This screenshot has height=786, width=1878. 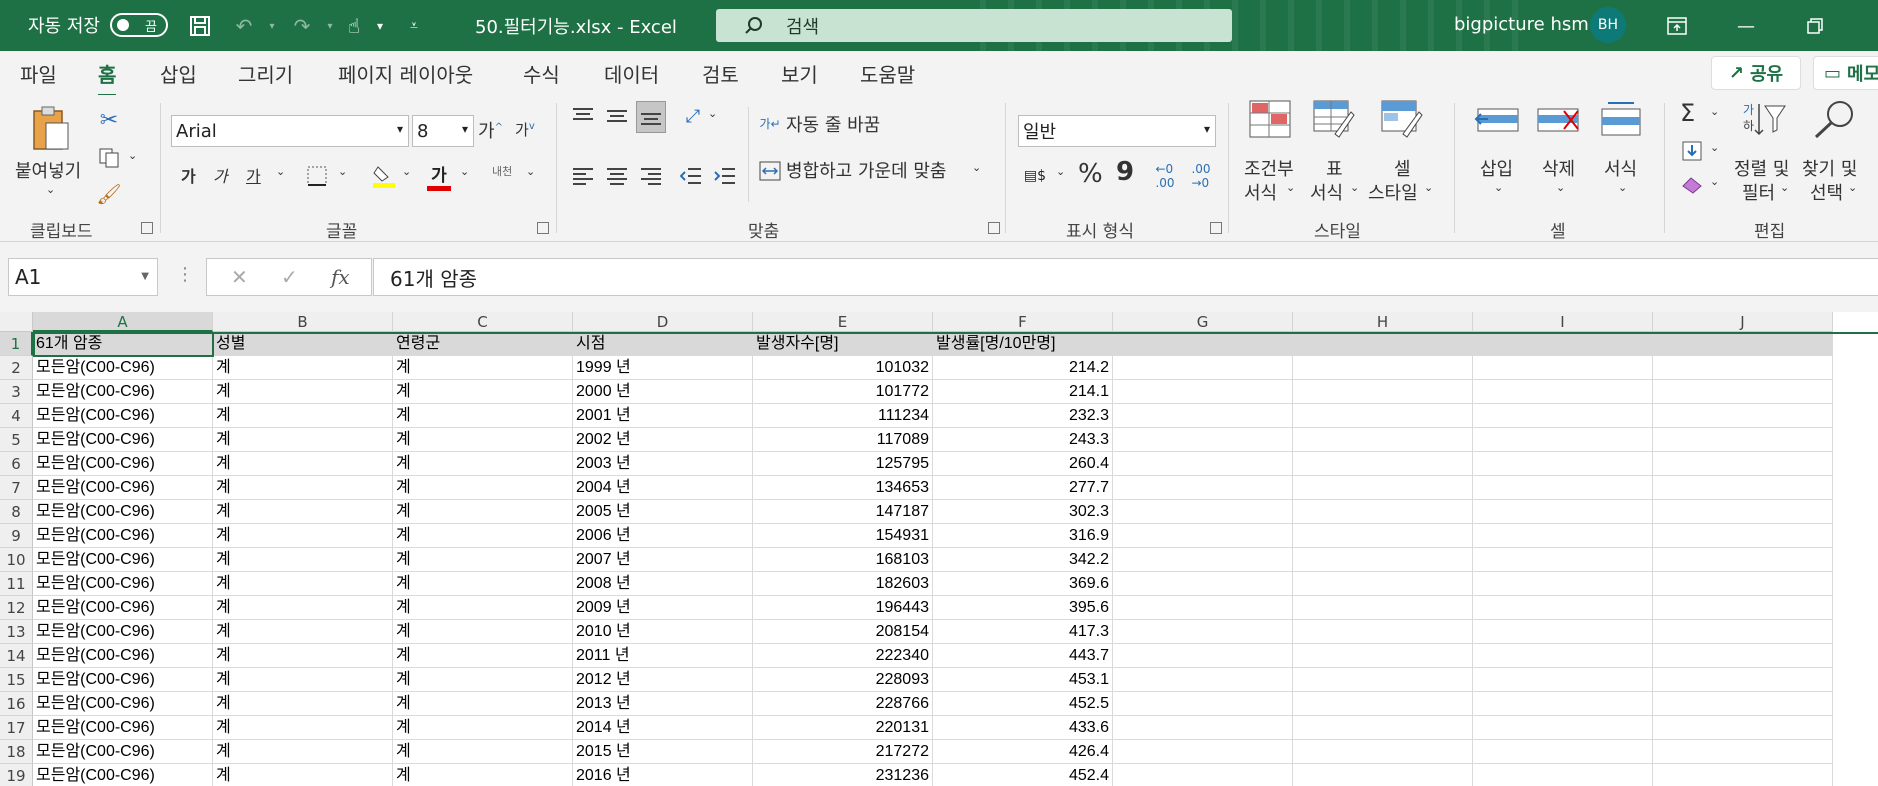 I want to click on cell-d15: 2012 년, so click(x=663, y=680).